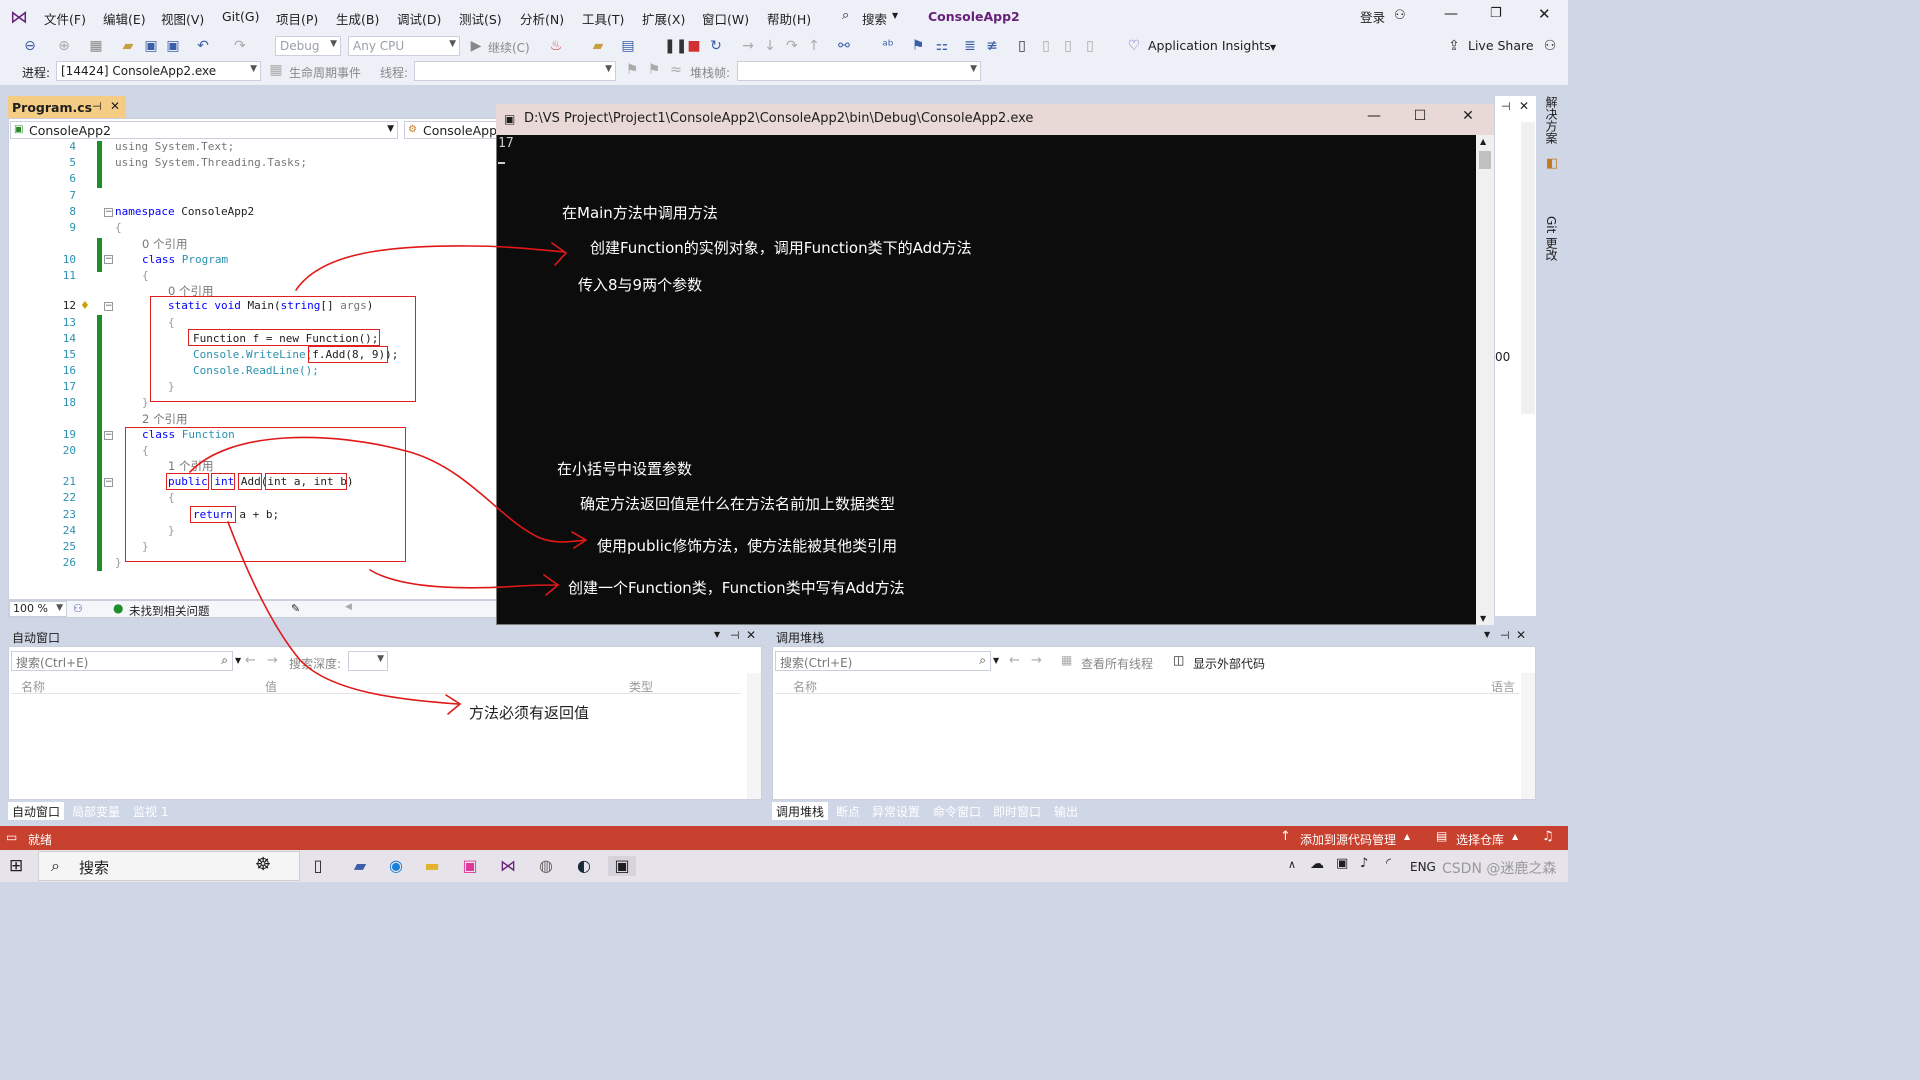  What do you see at coordinates (1400, 15) in the screenshot?
I see `account-icon: ⚇` at bounding box center [1400, 15].